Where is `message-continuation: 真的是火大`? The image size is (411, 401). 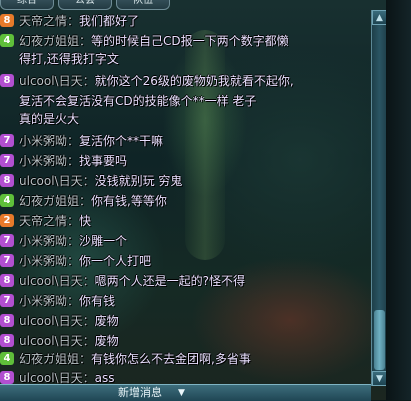 message-continuation: 真的是火大 is located at coordinates (49, 119).